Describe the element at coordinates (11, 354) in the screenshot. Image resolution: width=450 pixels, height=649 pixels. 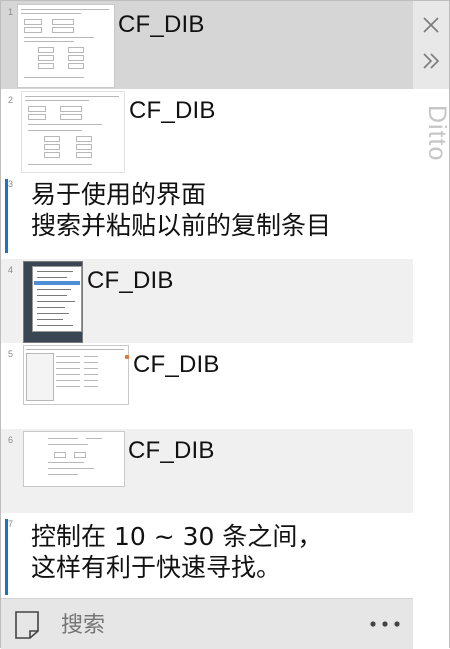
I see `clip-index: 5` at that location.